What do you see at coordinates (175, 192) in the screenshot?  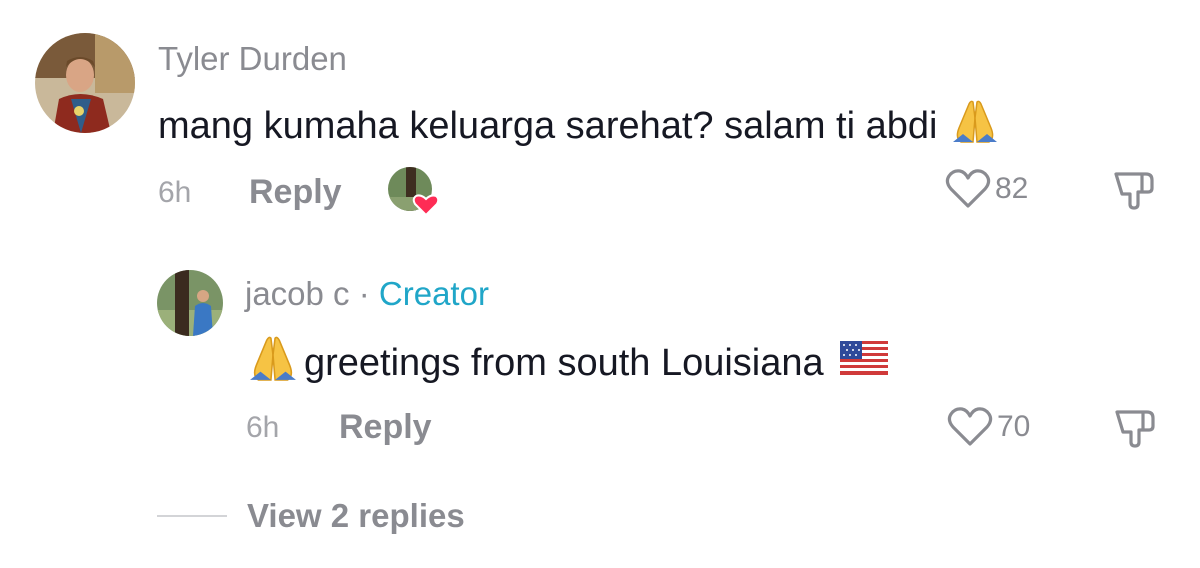 I see `comment-timestamp: 6h` at bounding box center [175, 192].